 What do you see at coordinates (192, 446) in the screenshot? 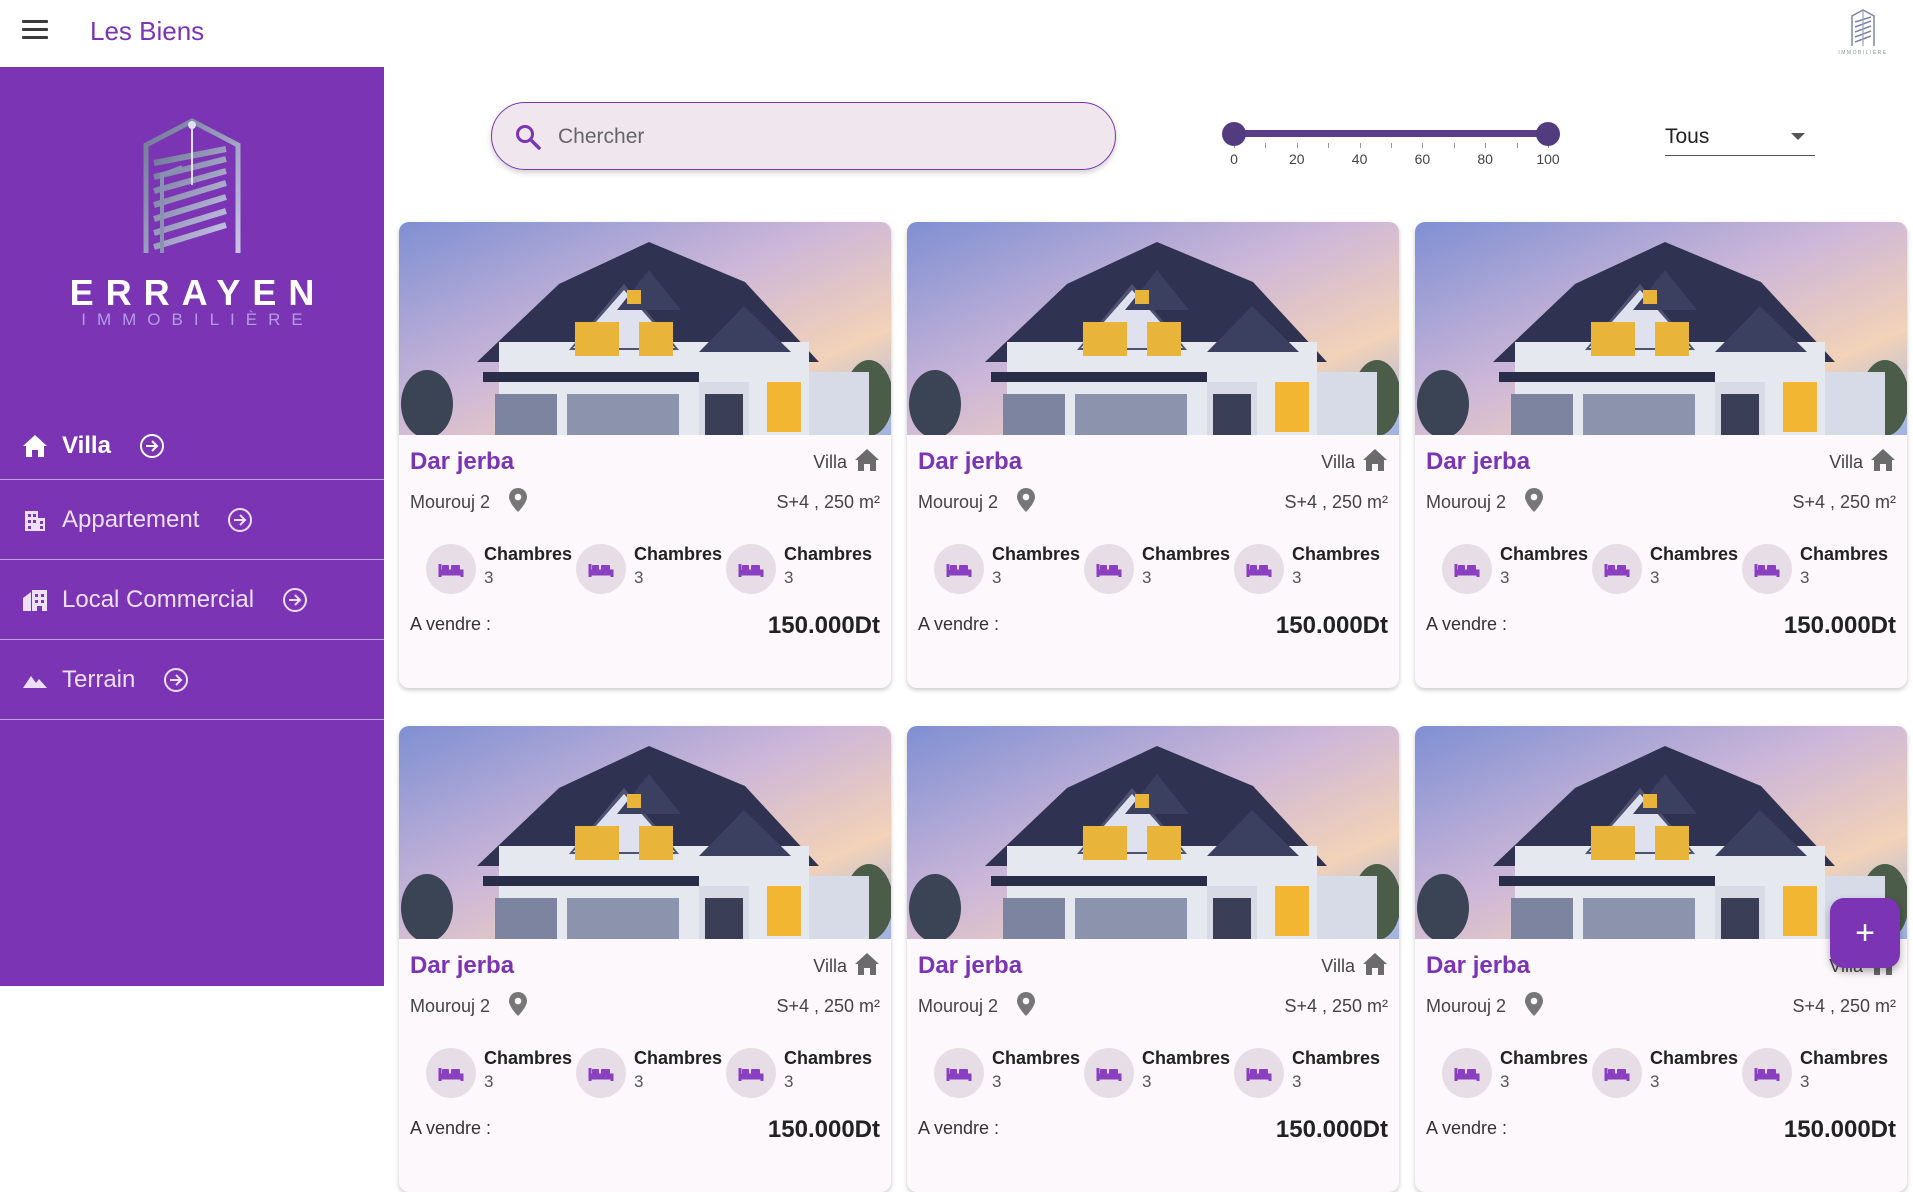
I see `sidebar-item-villa: Villa` at bounding box center [192, 446].